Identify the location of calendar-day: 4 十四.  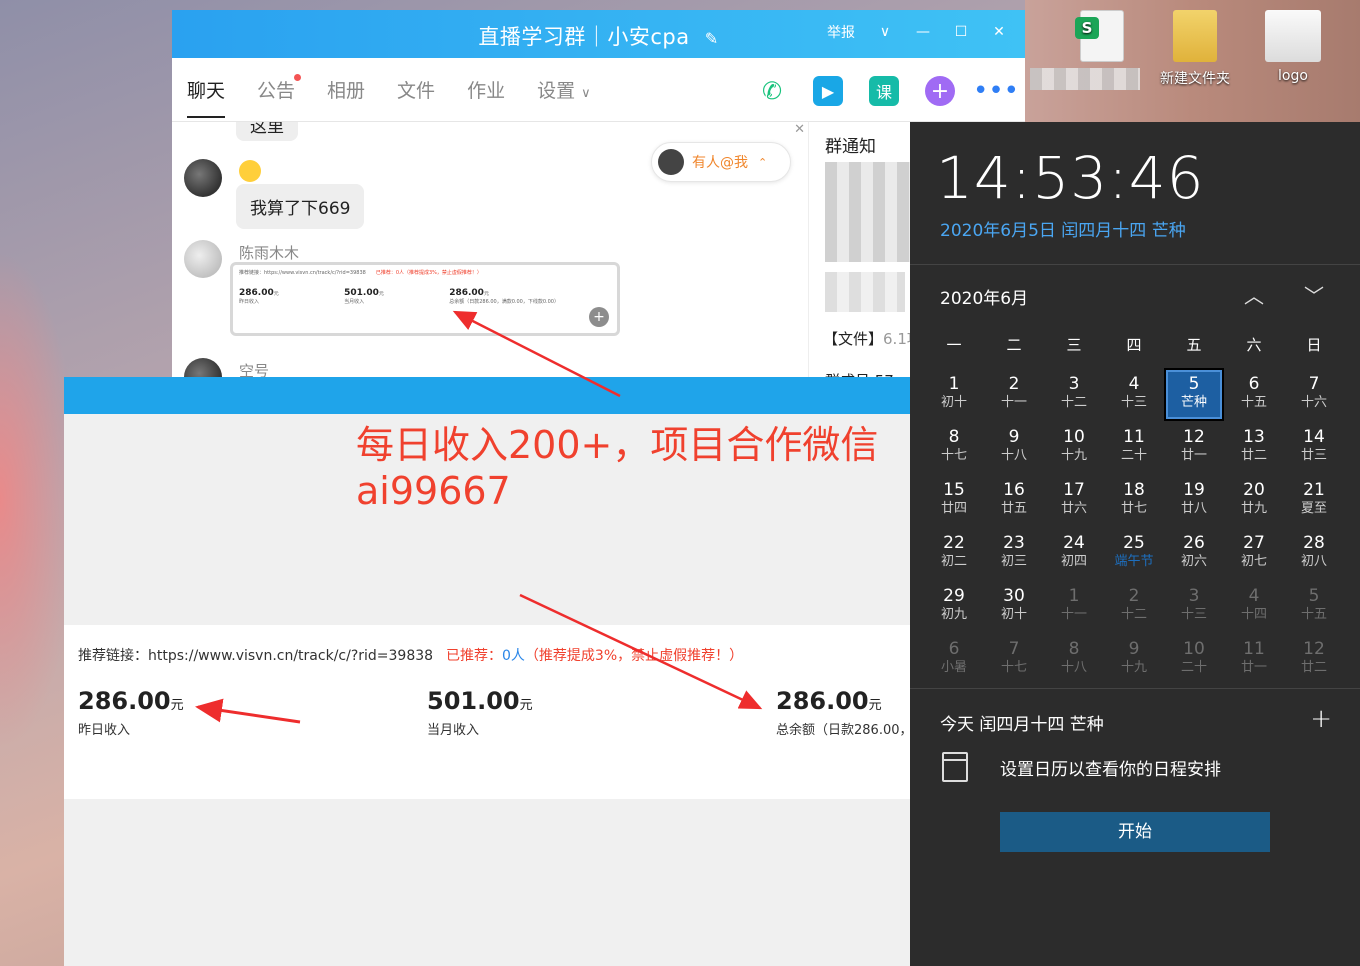
(1254, 606).